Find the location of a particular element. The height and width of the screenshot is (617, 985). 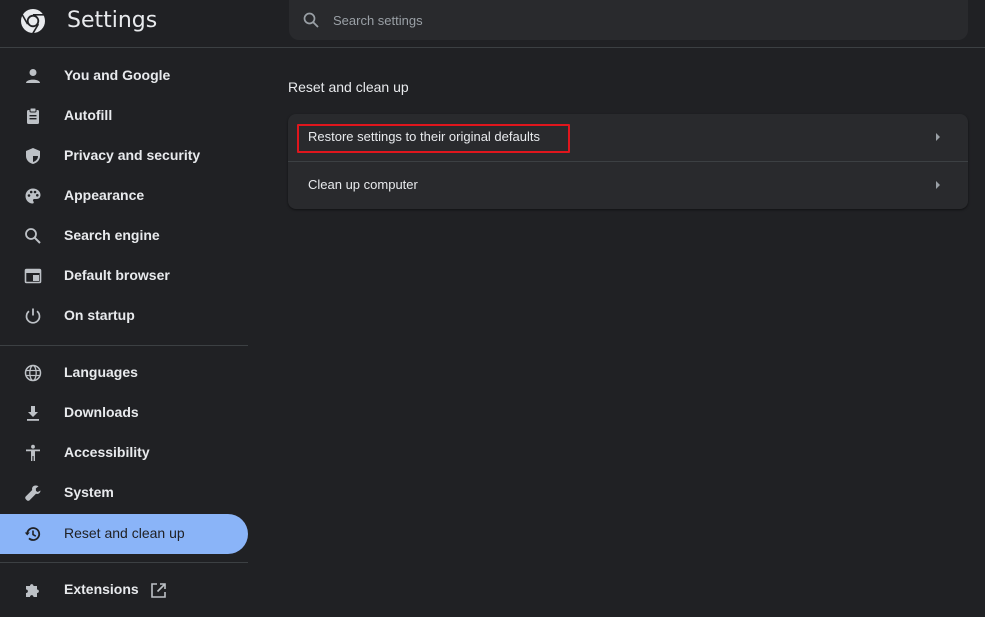

sidebar-item-default-browser: Default browser is located at coordinates (124, 276).